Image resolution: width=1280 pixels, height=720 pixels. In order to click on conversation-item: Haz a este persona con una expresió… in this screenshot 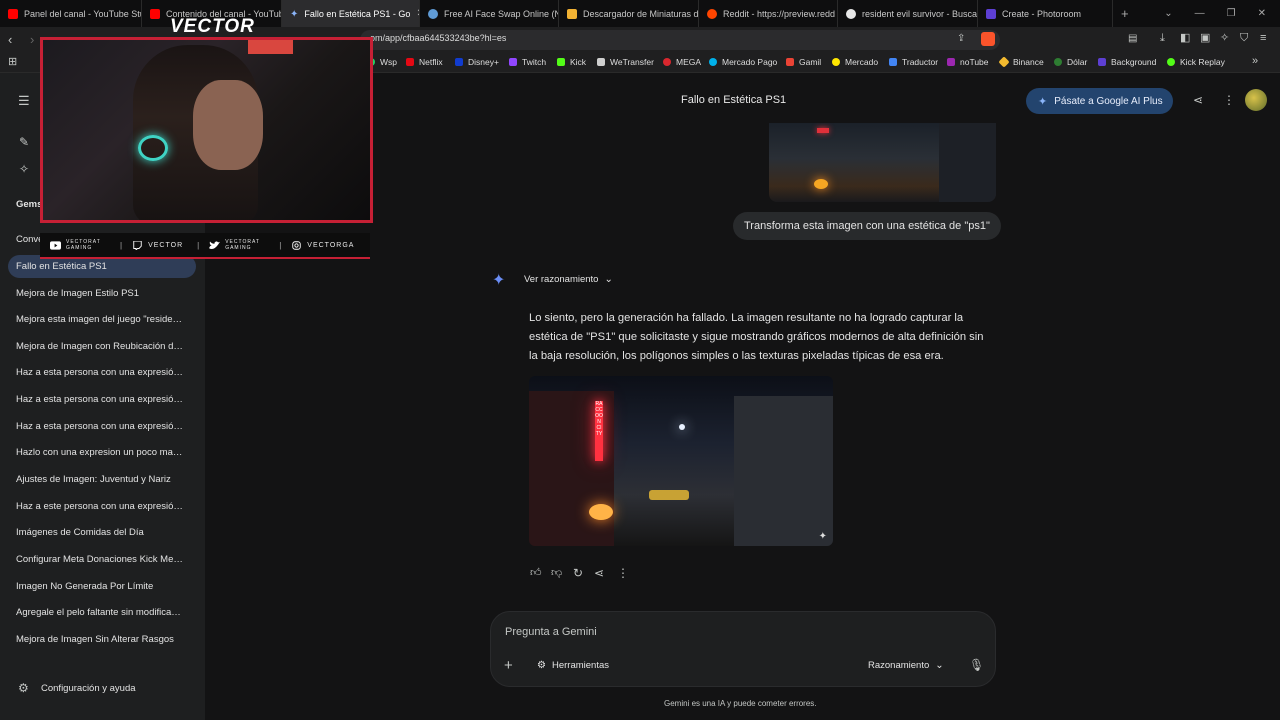, I will do `click(103, 506)`.